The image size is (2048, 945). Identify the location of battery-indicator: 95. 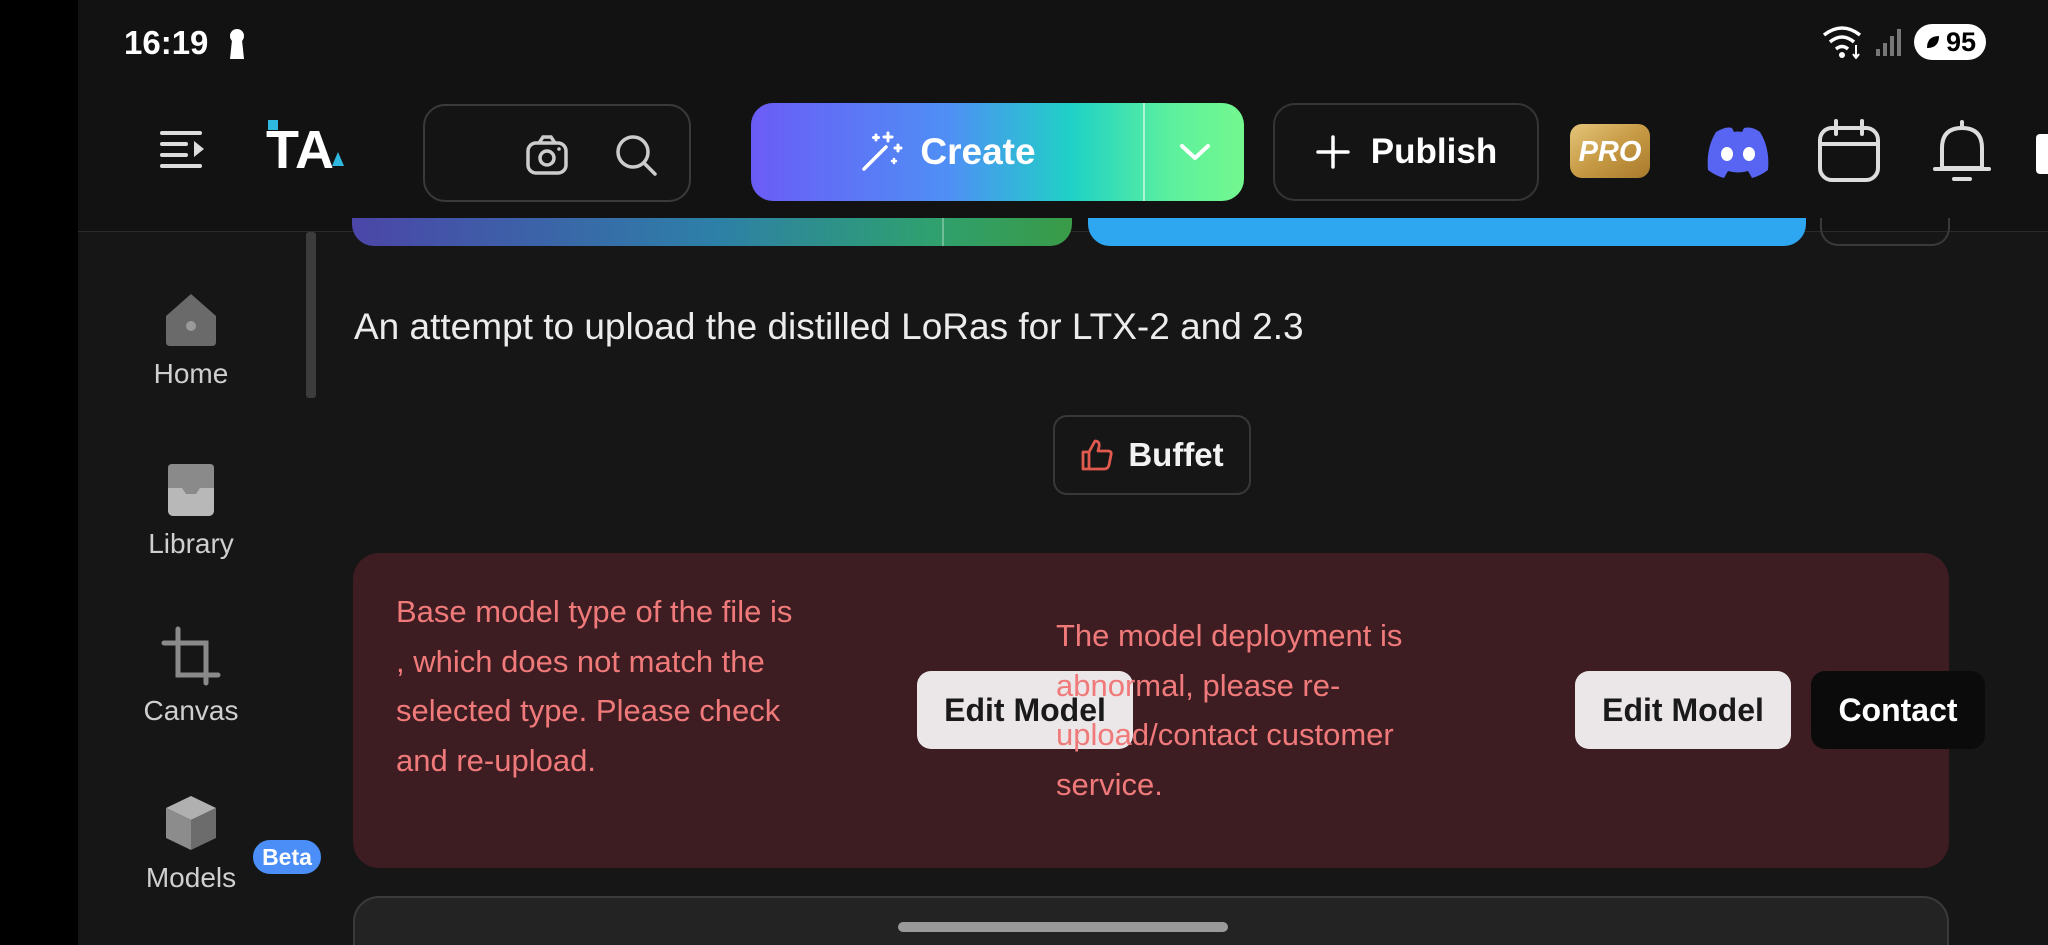
(1949, 42).